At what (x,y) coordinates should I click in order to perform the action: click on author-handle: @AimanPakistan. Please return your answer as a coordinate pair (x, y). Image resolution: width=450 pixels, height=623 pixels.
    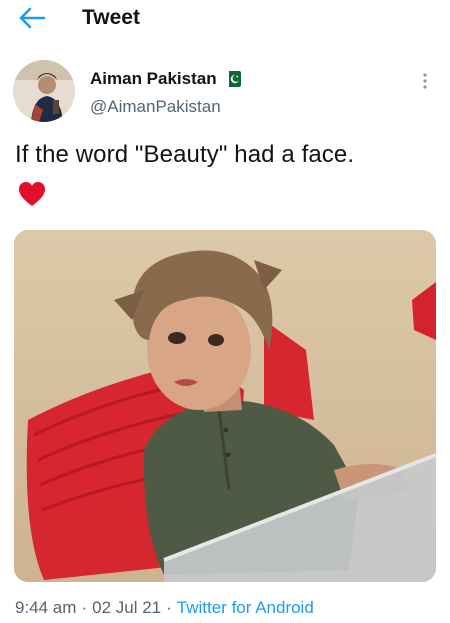
    Looking at the image, I should click on (155, 107).